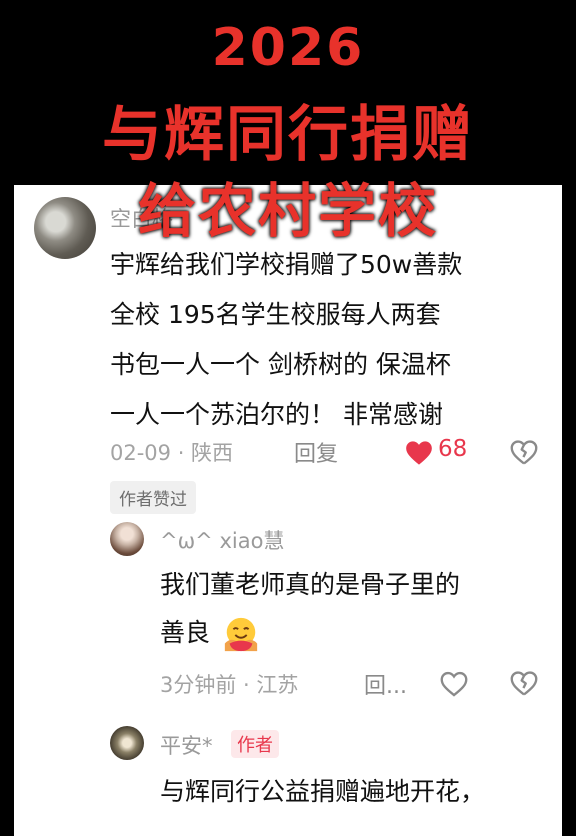 Image resolution: width=576 pixels, height=836 pixels. Describe the element at coordinates (222, 540) in the screenshot. I see `reply-username: ^ω^ xiao慧` at that location.